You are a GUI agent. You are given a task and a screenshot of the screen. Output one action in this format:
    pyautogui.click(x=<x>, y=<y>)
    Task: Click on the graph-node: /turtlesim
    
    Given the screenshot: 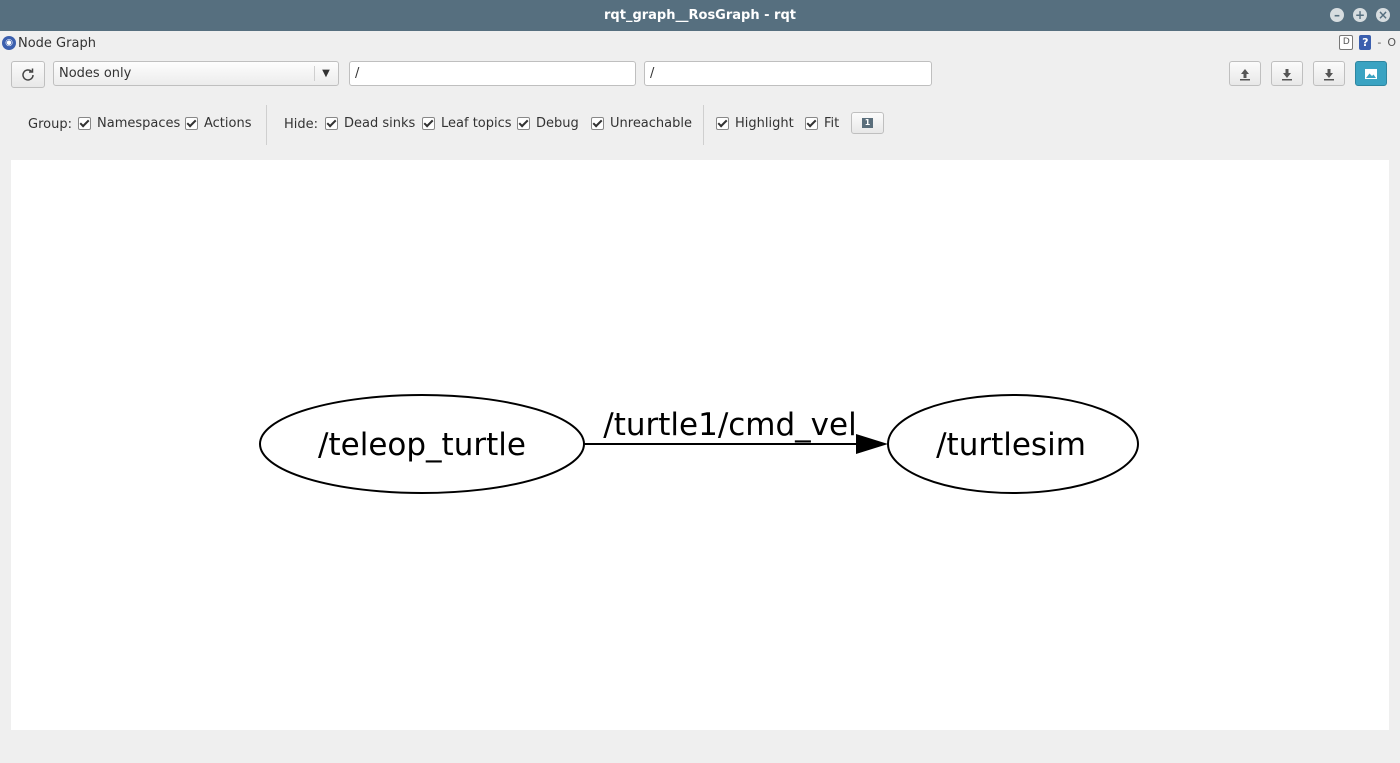 What is the action you would take?
    pyautogui.click(x=1013, y=444)
    